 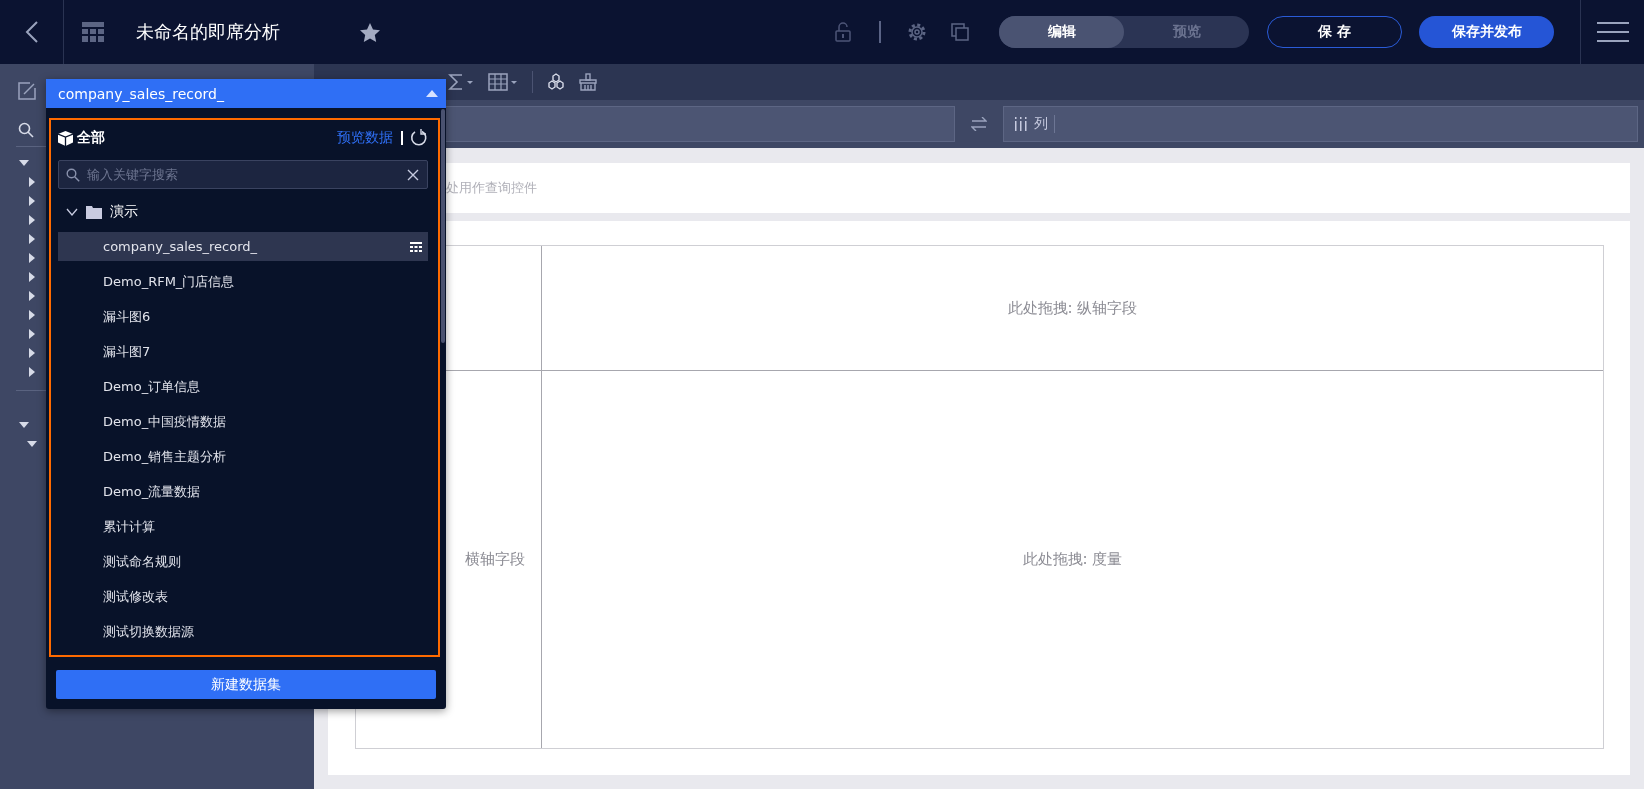 I want to click on copy-icon, so click(x=960, y=32).